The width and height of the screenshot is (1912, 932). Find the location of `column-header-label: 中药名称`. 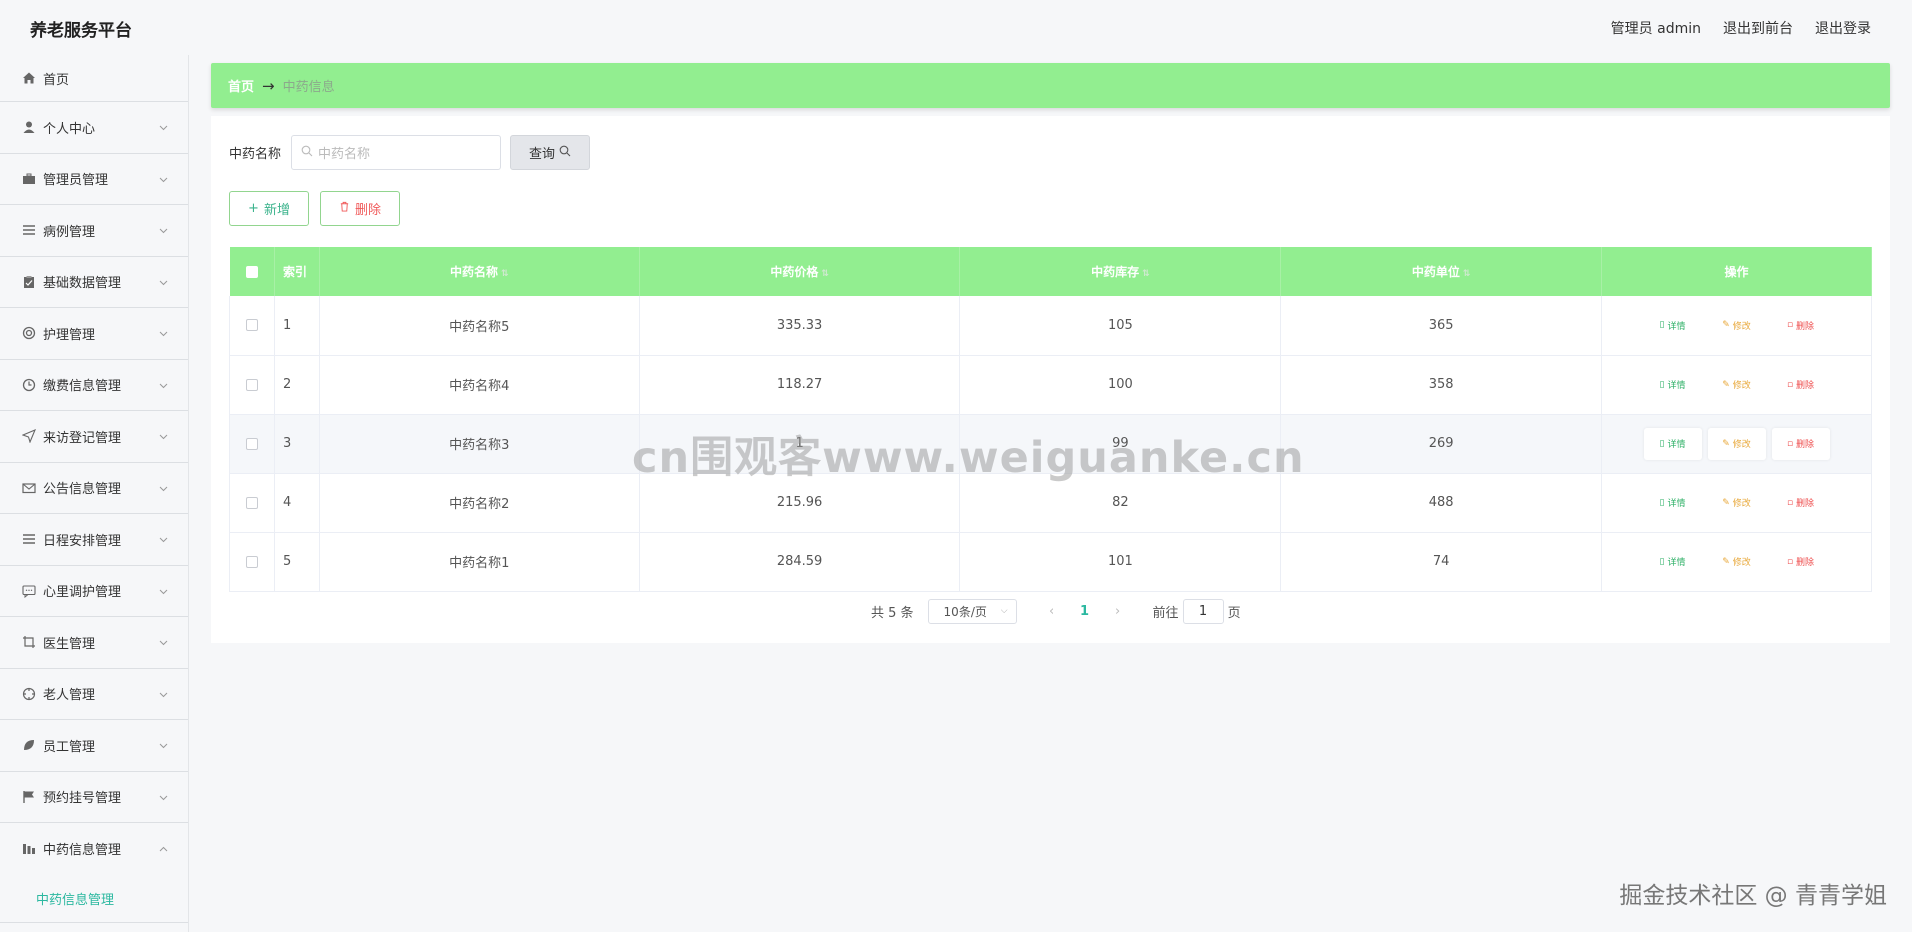

column-header-label: 中药名称 is located at coordinates (474, 272).